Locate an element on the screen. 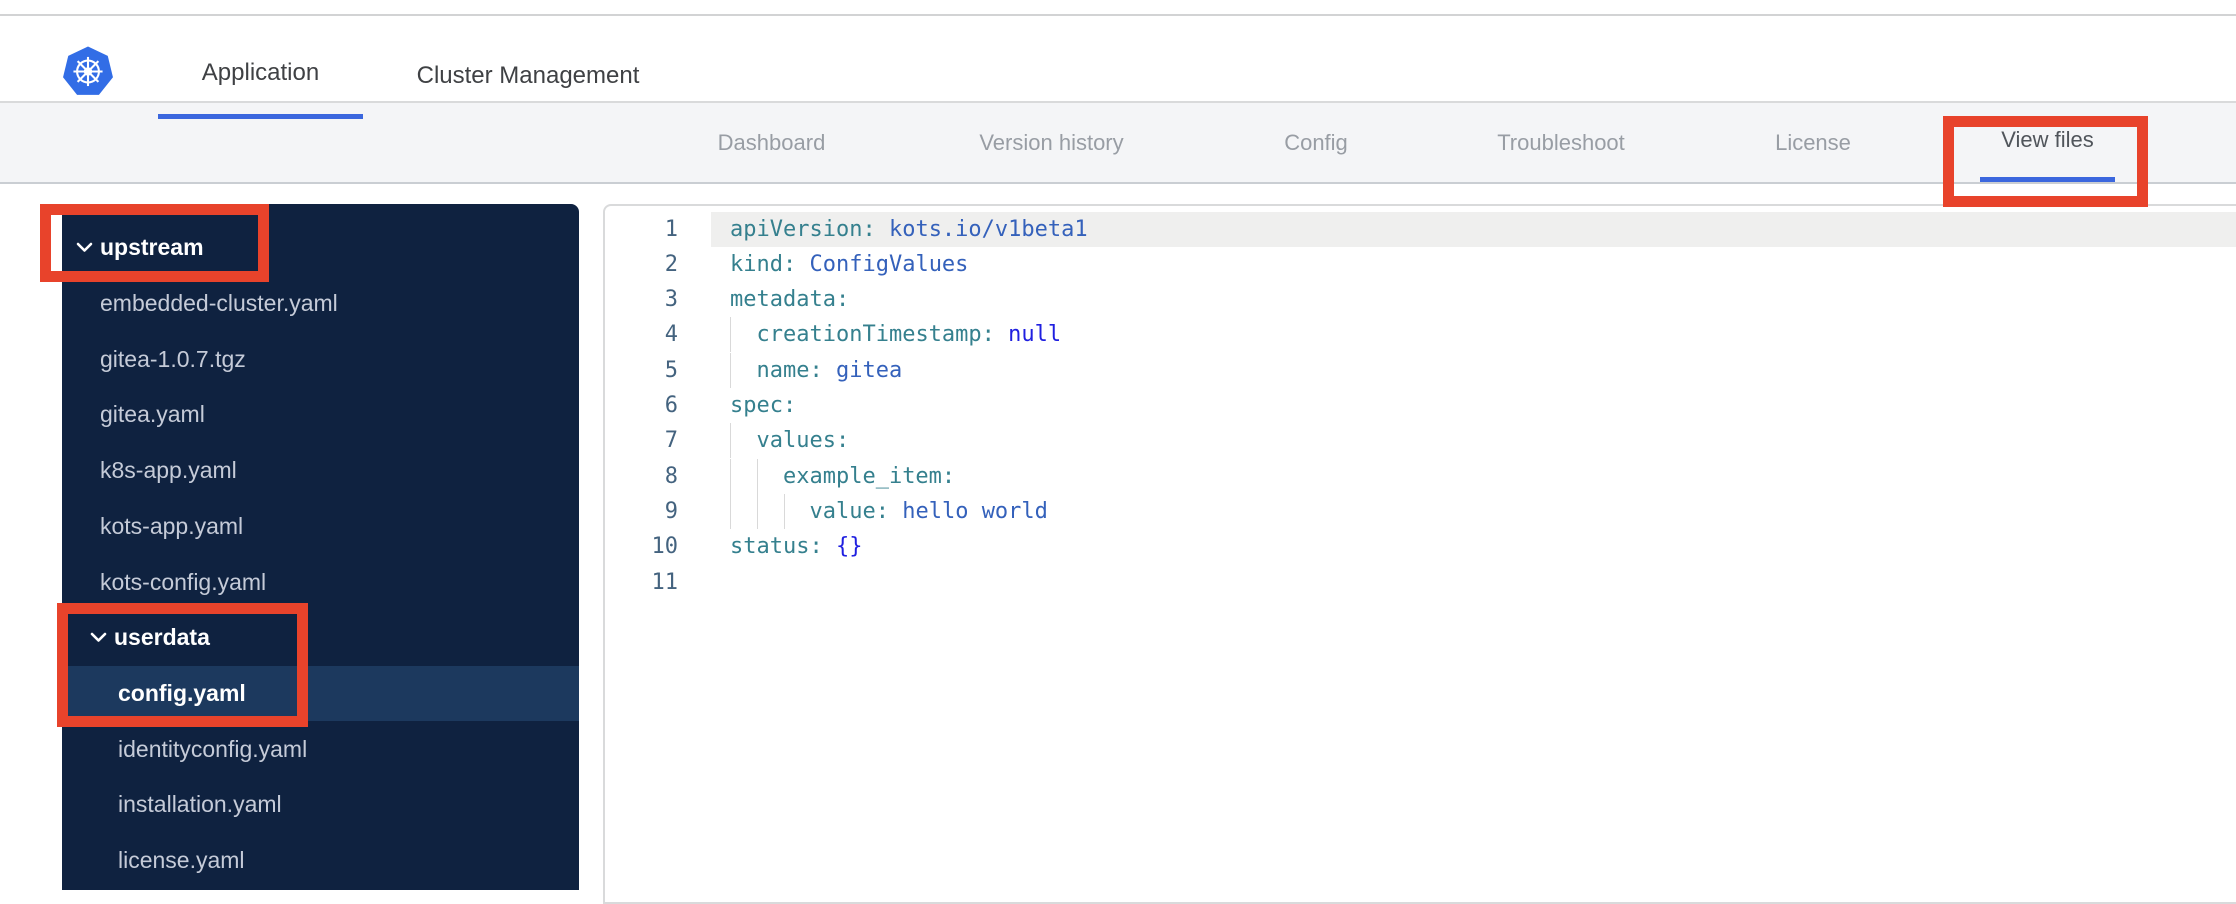  subnav-tab-config: Config is located at coordinates (1316, 142).